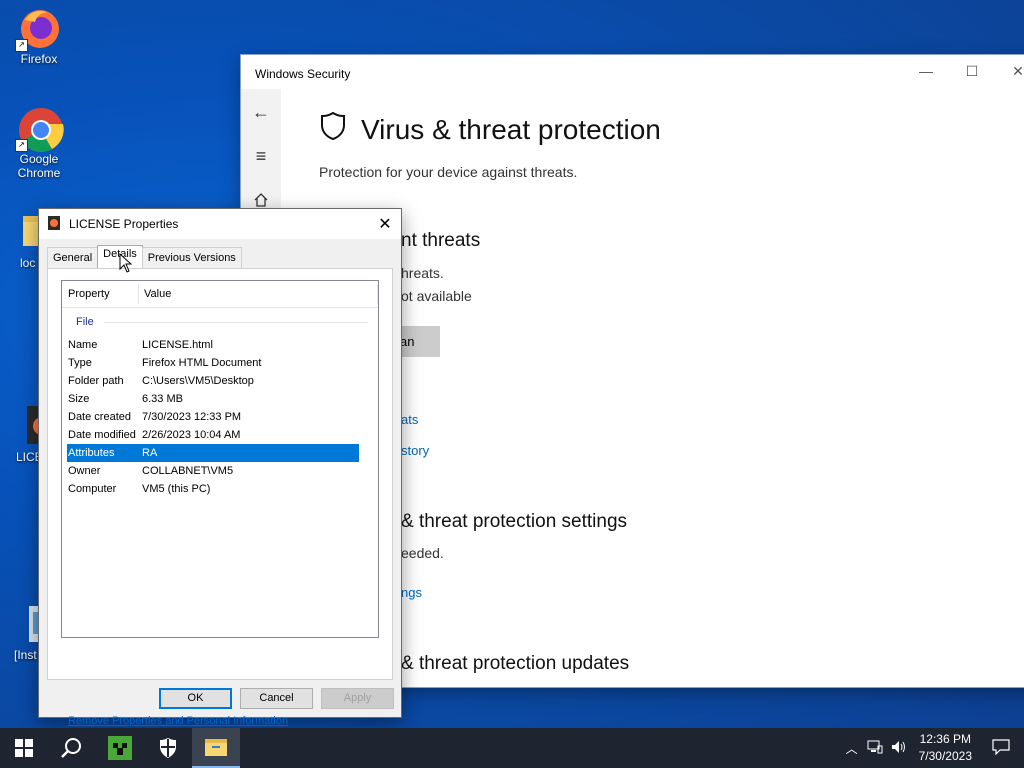  I want to click on list-item: Owner COLLABNET\VM5, so click(213, 471).